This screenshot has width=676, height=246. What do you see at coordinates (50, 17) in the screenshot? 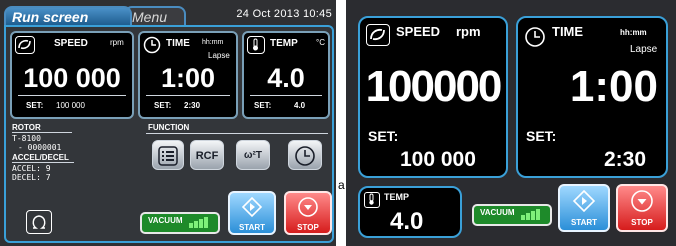
I see `tab-run-label: Run screen` at bounding box center [50, 17].